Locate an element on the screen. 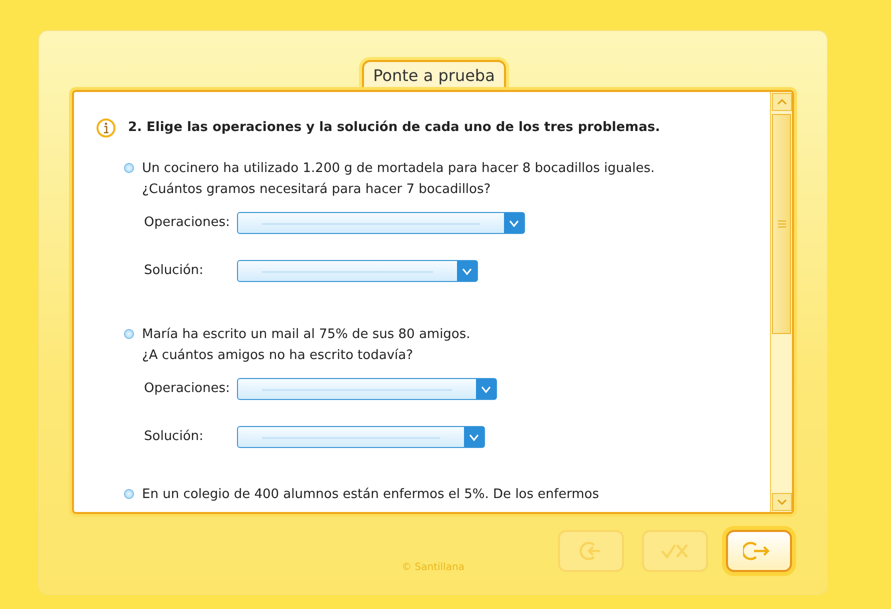 This screenshot has height=609, width=891. instruction-text: 2. Elige las operaciones y la solución de cada uno de los tres problemas. is located at coordinates (394, 128).